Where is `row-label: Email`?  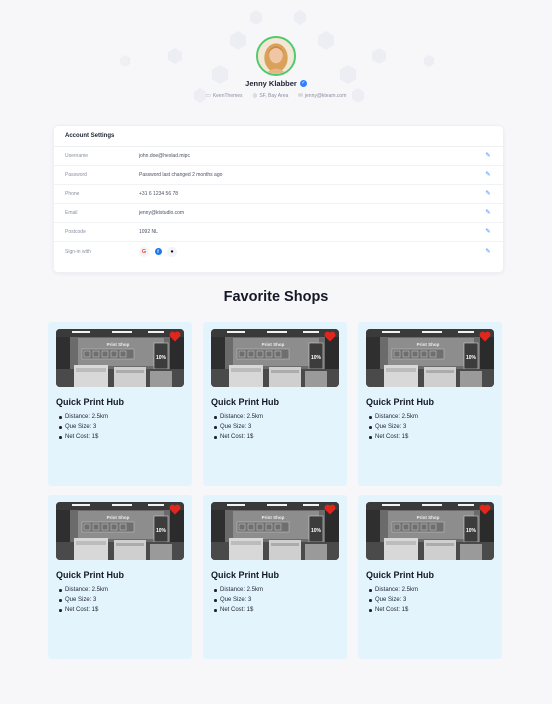
row-label: Email is located at coordinates (71, 213).